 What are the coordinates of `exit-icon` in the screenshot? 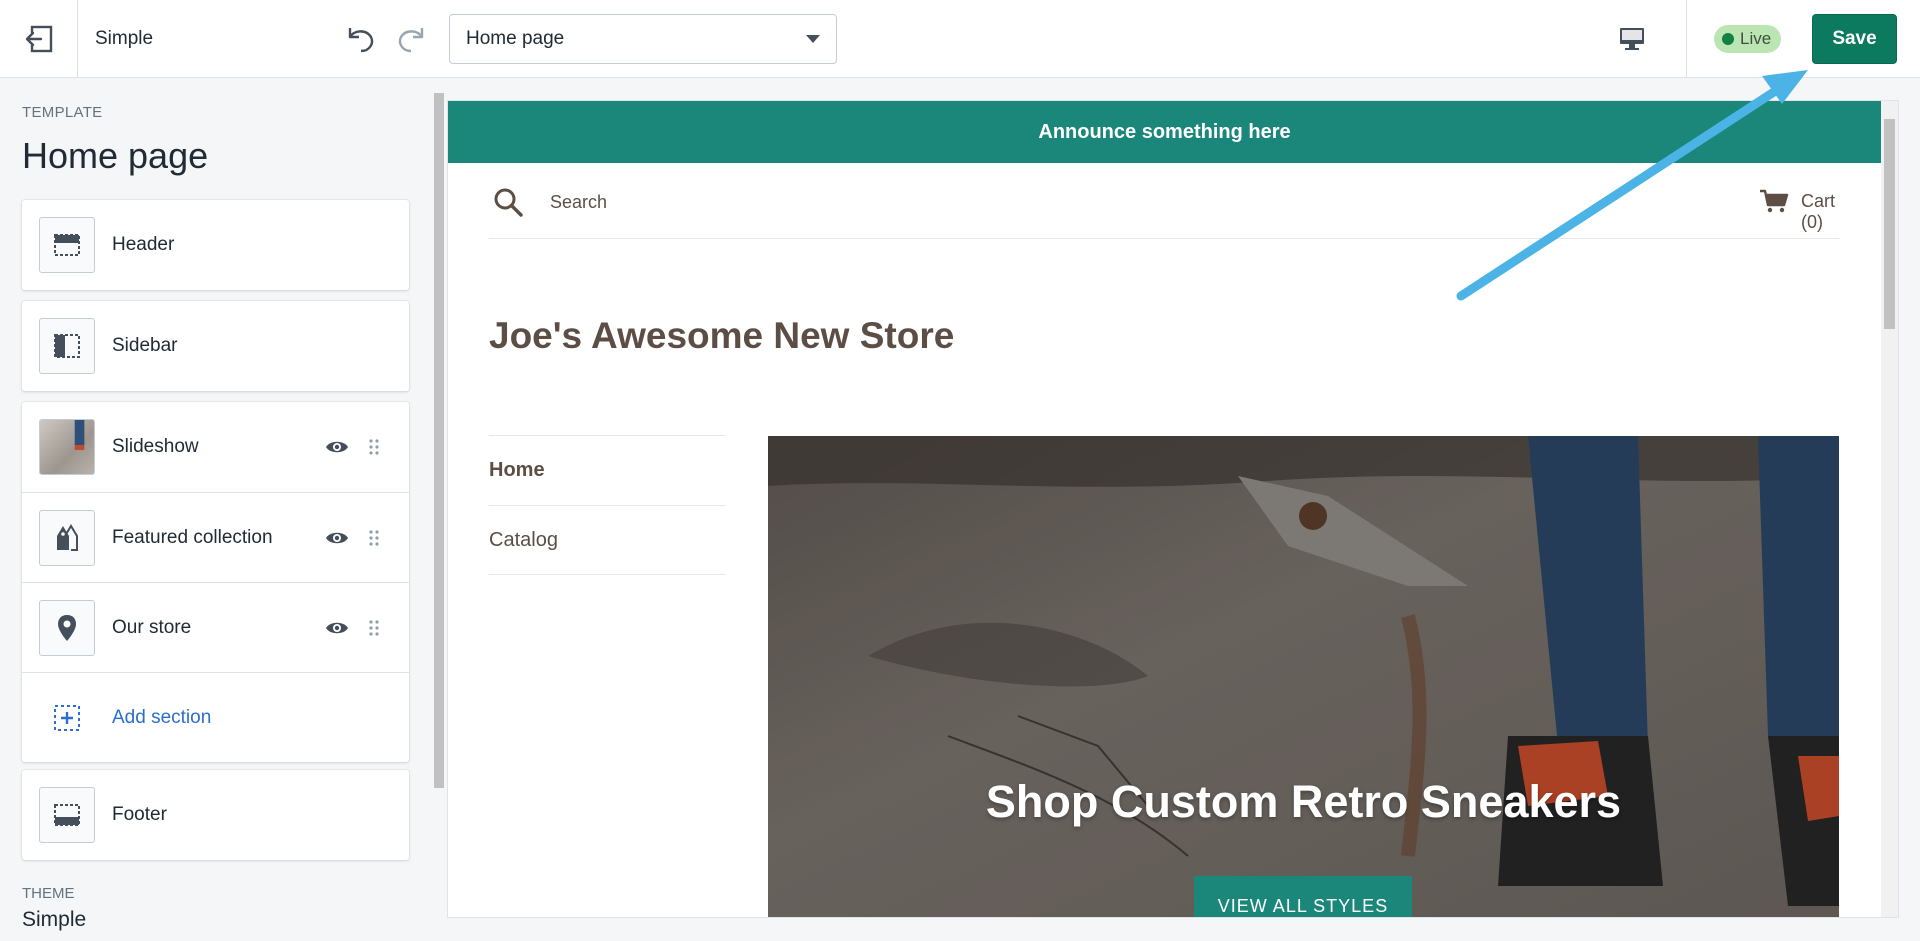 It's located at (38, 39).